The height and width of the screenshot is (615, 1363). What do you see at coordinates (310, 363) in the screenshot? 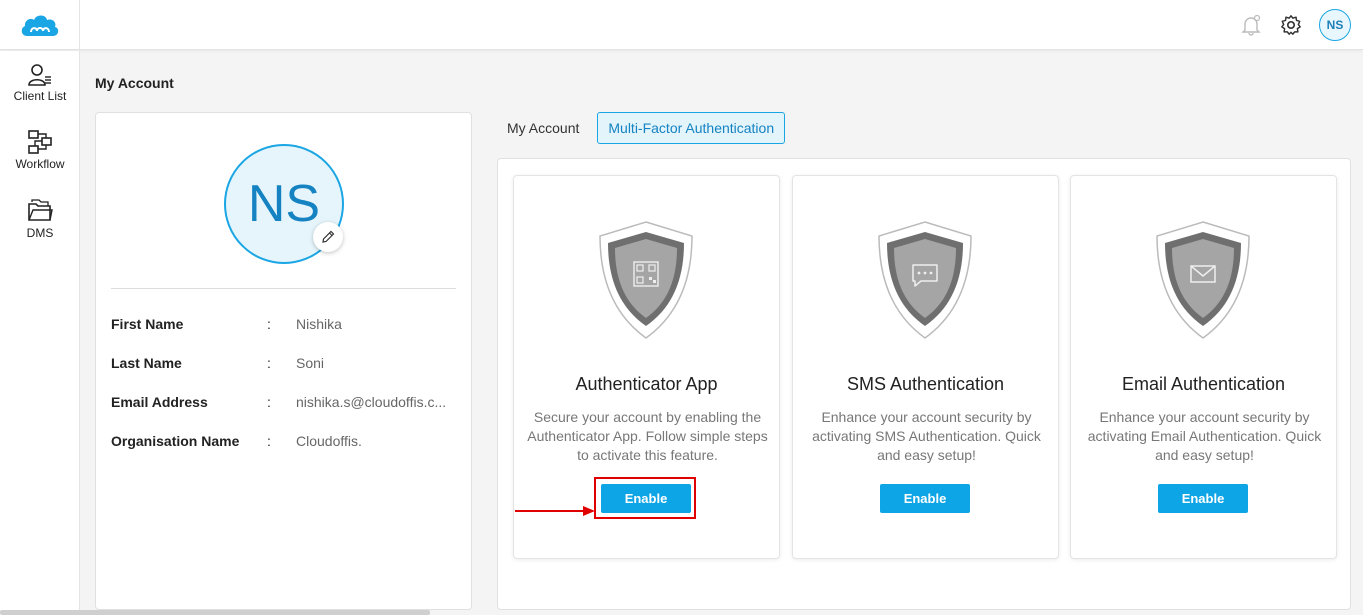
I see `field-value: Soni` at bounding box center [310, 363].